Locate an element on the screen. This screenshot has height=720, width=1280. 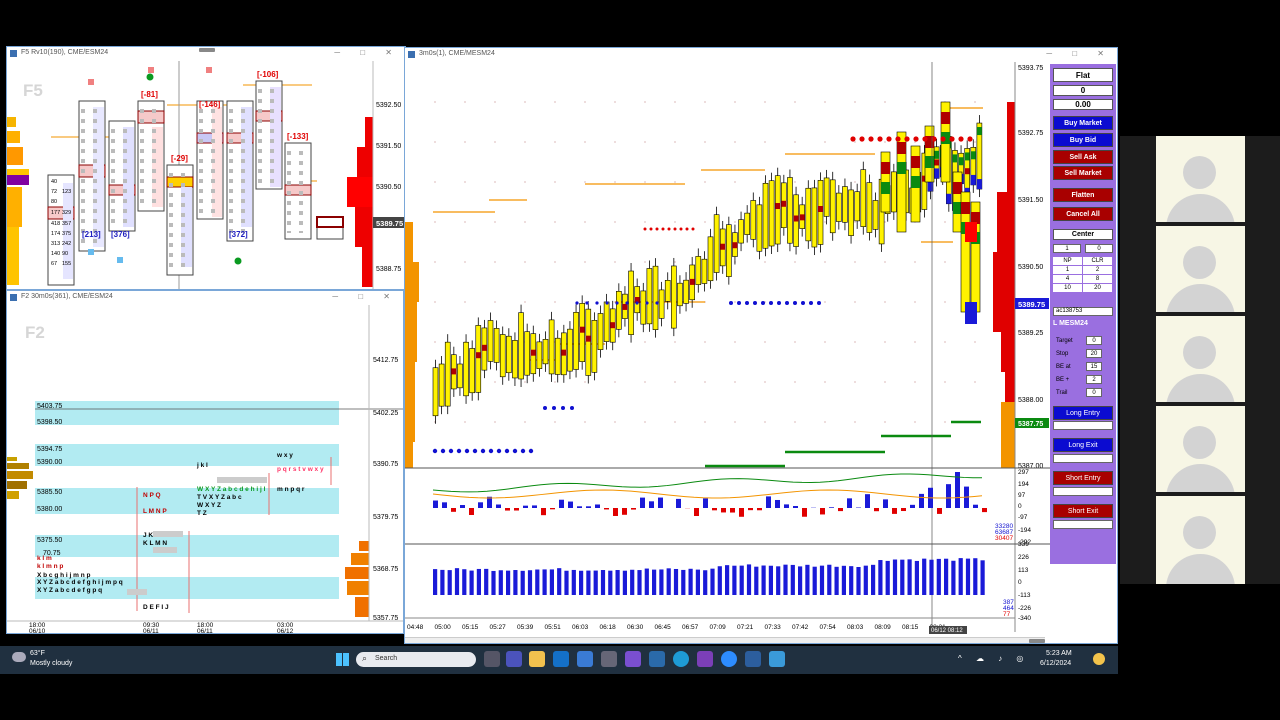
short-entry-button: Short Entry is located at coordinates (1083, 478).